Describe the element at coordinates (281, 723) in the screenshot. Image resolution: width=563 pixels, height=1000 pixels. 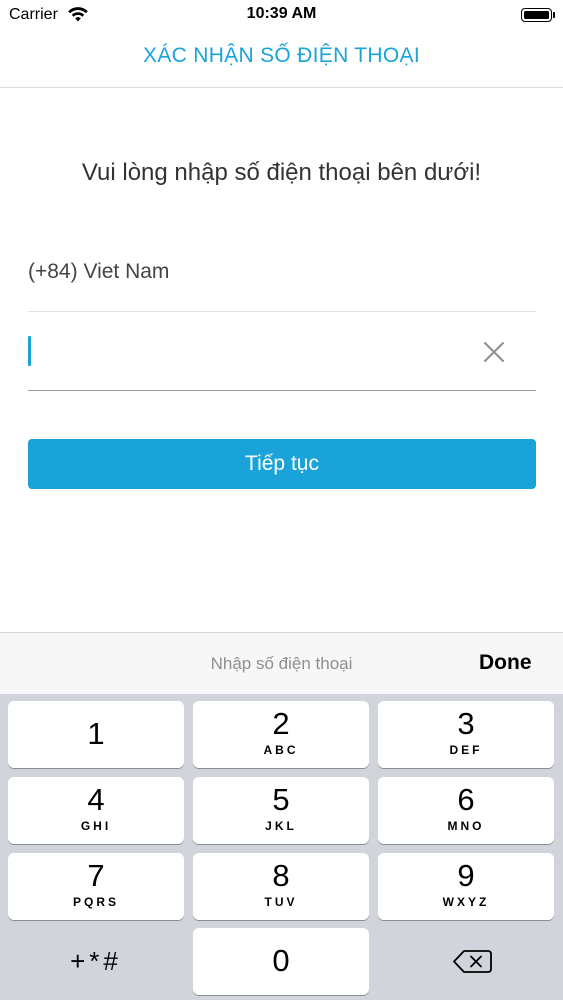
I see `key-digit: 2` at that location.